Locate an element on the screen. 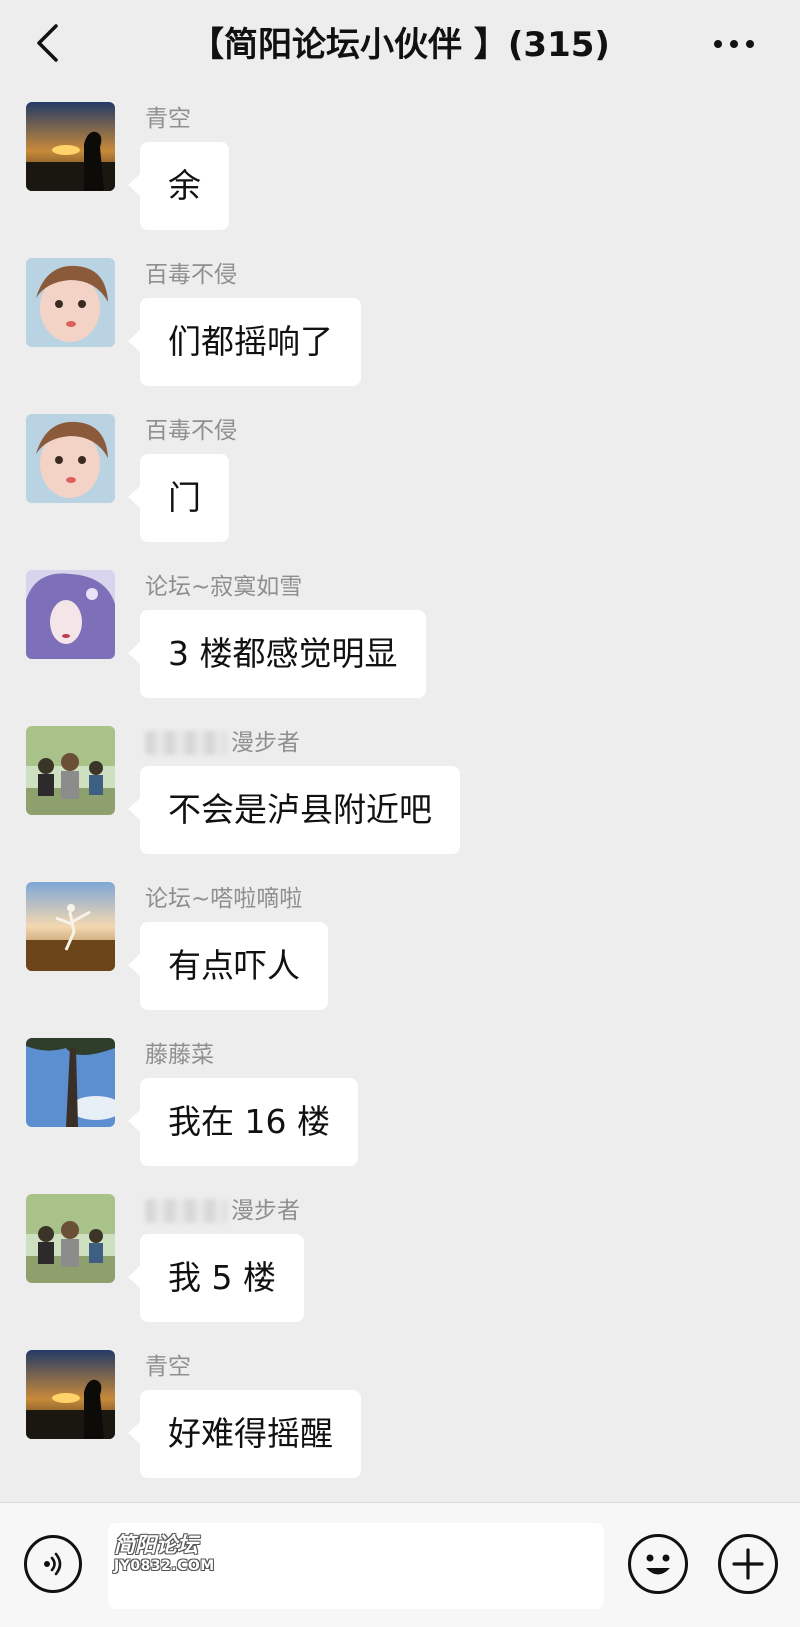  voice-button is located at coordinates (53, 1564).